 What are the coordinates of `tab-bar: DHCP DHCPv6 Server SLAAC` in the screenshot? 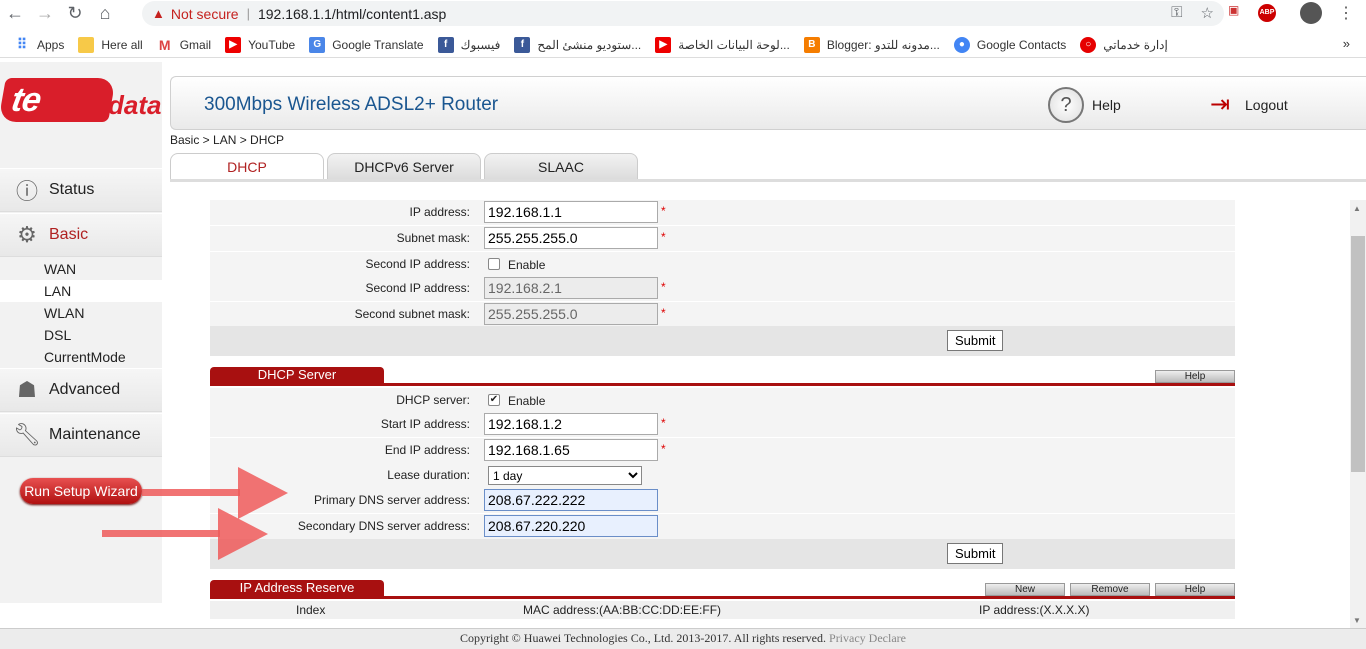 It's located at (405, 166).